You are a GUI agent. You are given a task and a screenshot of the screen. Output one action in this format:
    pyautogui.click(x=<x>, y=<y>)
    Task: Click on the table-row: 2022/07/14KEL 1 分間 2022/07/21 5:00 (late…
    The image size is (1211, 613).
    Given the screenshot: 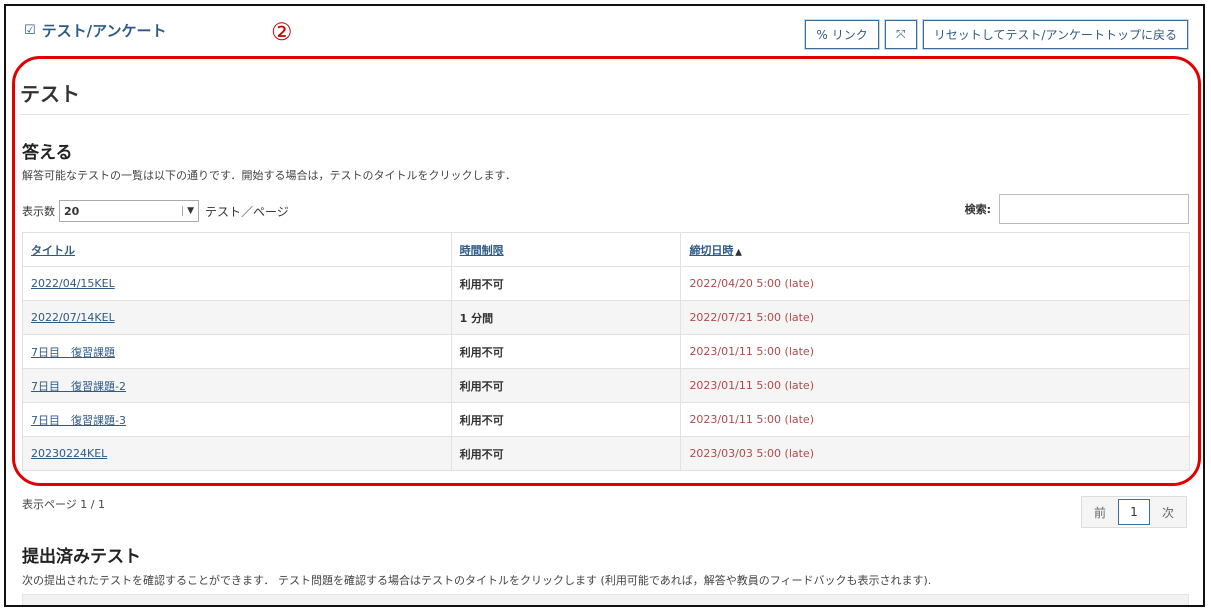 What is the action you would take?
    pyautogui.click(x=606, y=317)
    